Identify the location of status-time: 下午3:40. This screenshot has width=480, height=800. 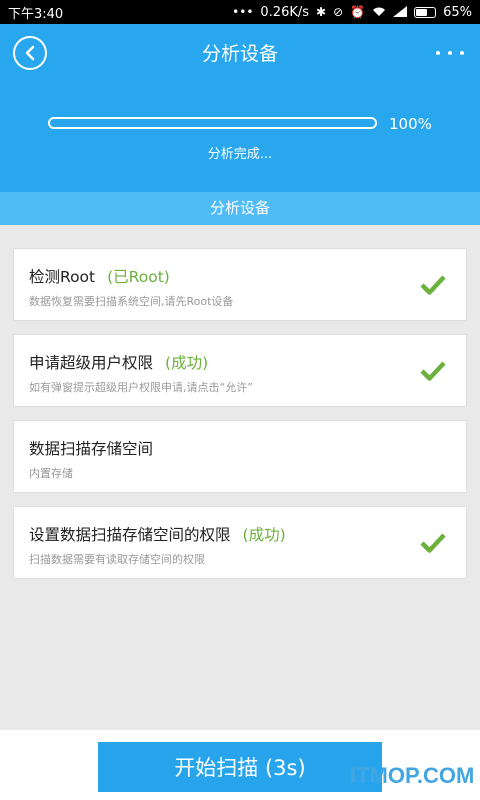
(36, 14).